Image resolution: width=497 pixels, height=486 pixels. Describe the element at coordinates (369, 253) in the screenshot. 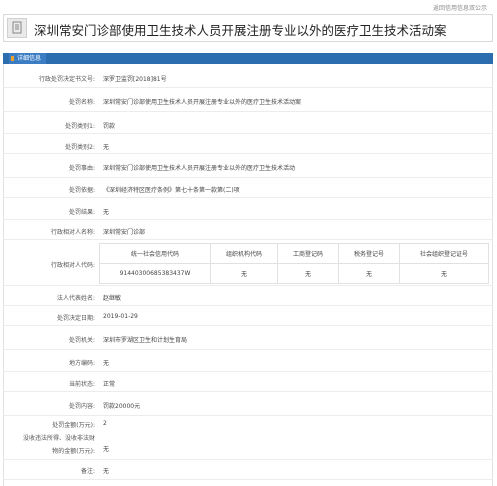

I see `codes-header: 税务登记号` at that location.